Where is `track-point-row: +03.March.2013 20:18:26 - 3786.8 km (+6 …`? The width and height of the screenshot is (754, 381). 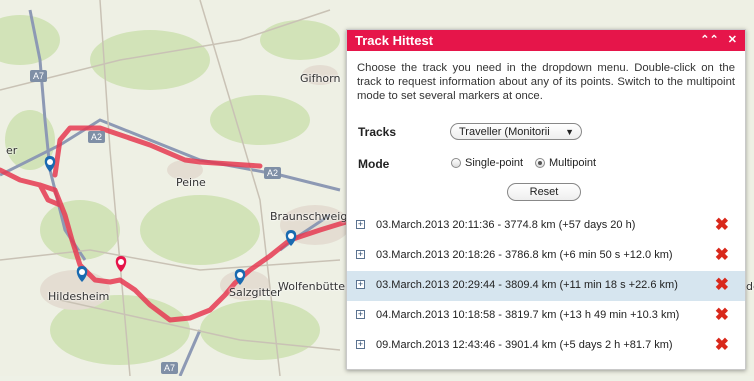 track-point-row: +03.March.2013 20:18:26 - 3786.8 km (+6 … is located at coordinates (546, 256).